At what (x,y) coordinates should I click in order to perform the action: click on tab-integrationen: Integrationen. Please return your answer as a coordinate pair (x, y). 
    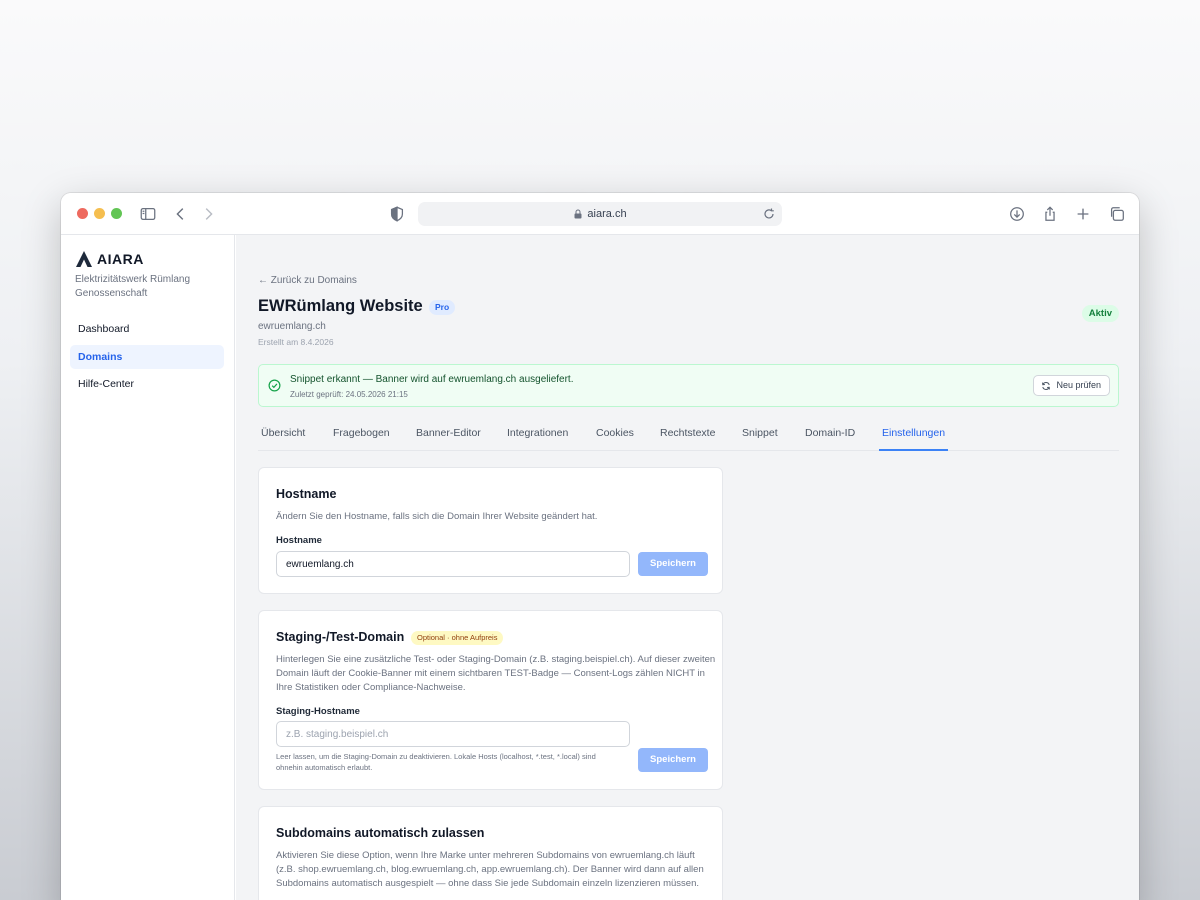
    Looking at the image, I should click on (537, 439).